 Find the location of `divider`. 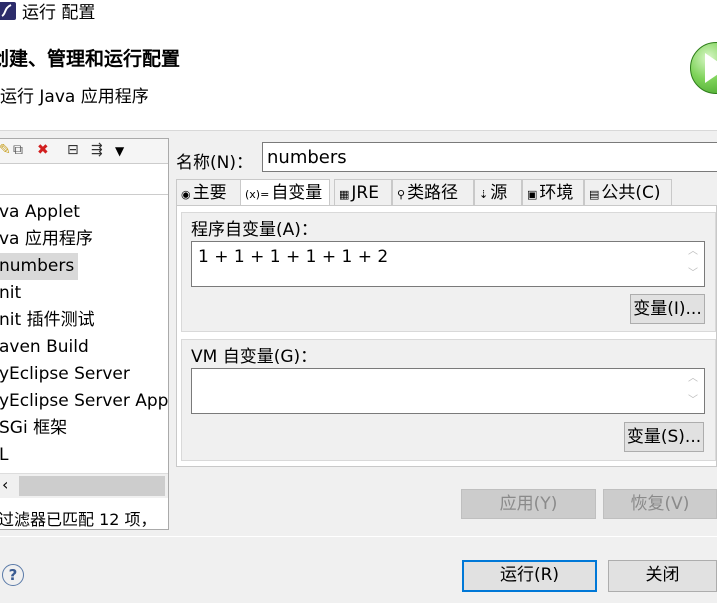

divider is located at coordinates (358, 536).